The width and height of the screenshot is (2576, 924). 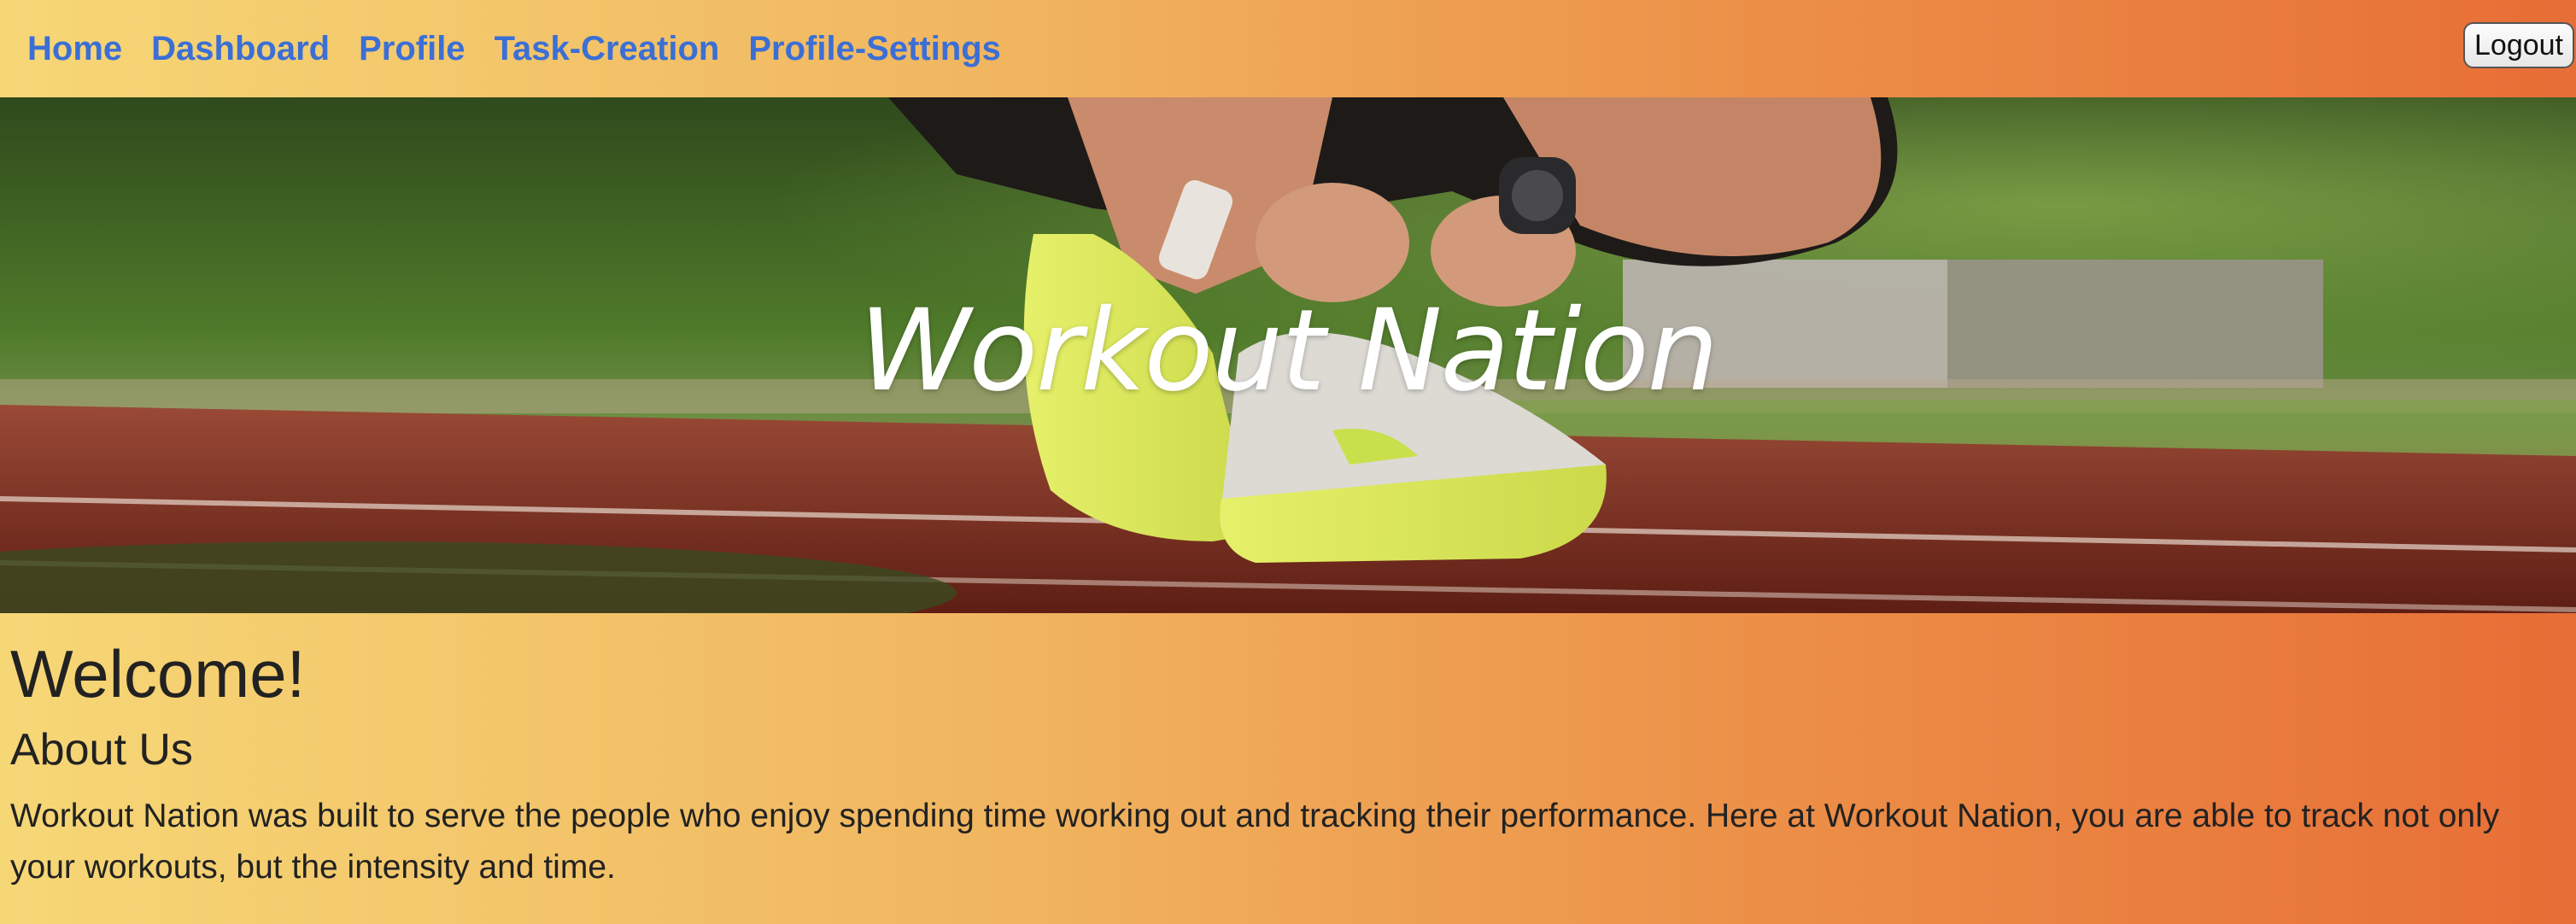 I want to click on logout-button: Logout, so click(x=2518, y=45).